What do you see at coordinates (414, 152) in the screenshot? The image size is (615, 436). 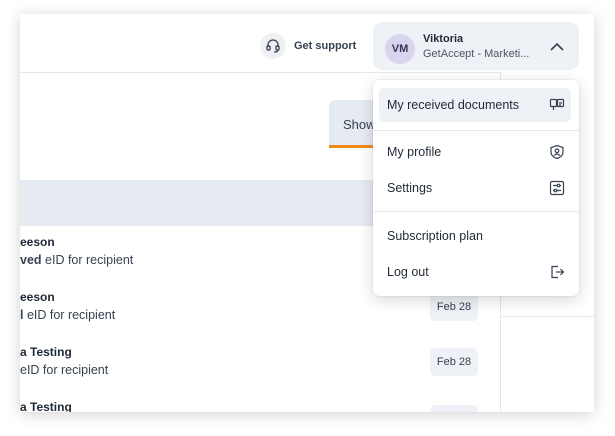 I see `menu-item-label: My profile` at bounding box center [414, 152].